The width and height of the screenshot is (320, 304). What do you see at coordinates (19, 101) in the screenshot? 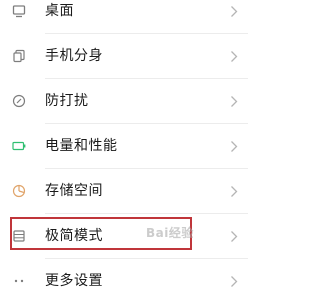
I see `do-not-disturb-icon` at bounding box center [19, 101].